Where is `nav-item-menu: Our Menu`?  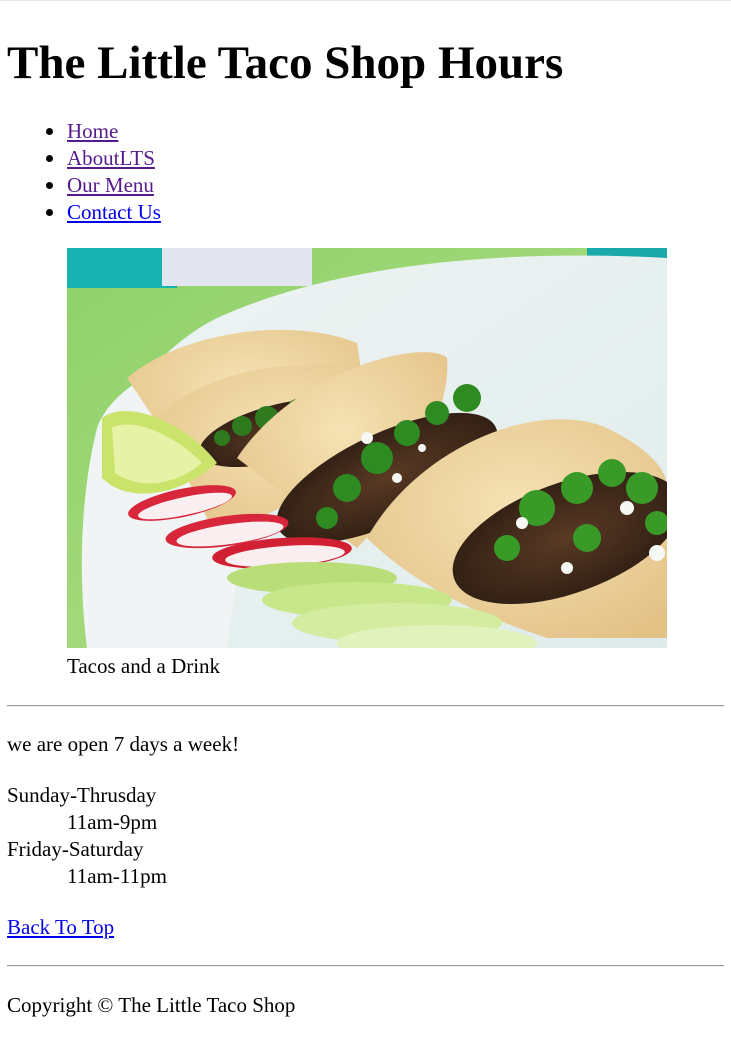
nav-item-menu: Our Menu is located at coordinates (385, 185).